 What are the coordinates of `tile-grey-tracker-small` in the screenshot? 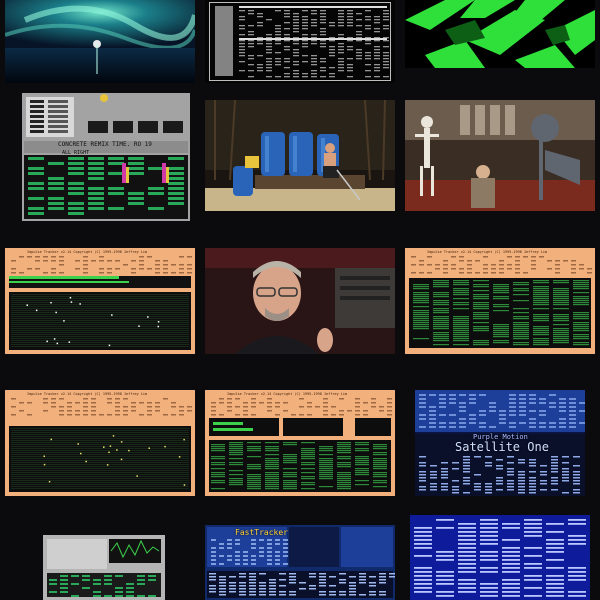 It's located at (104, 567).